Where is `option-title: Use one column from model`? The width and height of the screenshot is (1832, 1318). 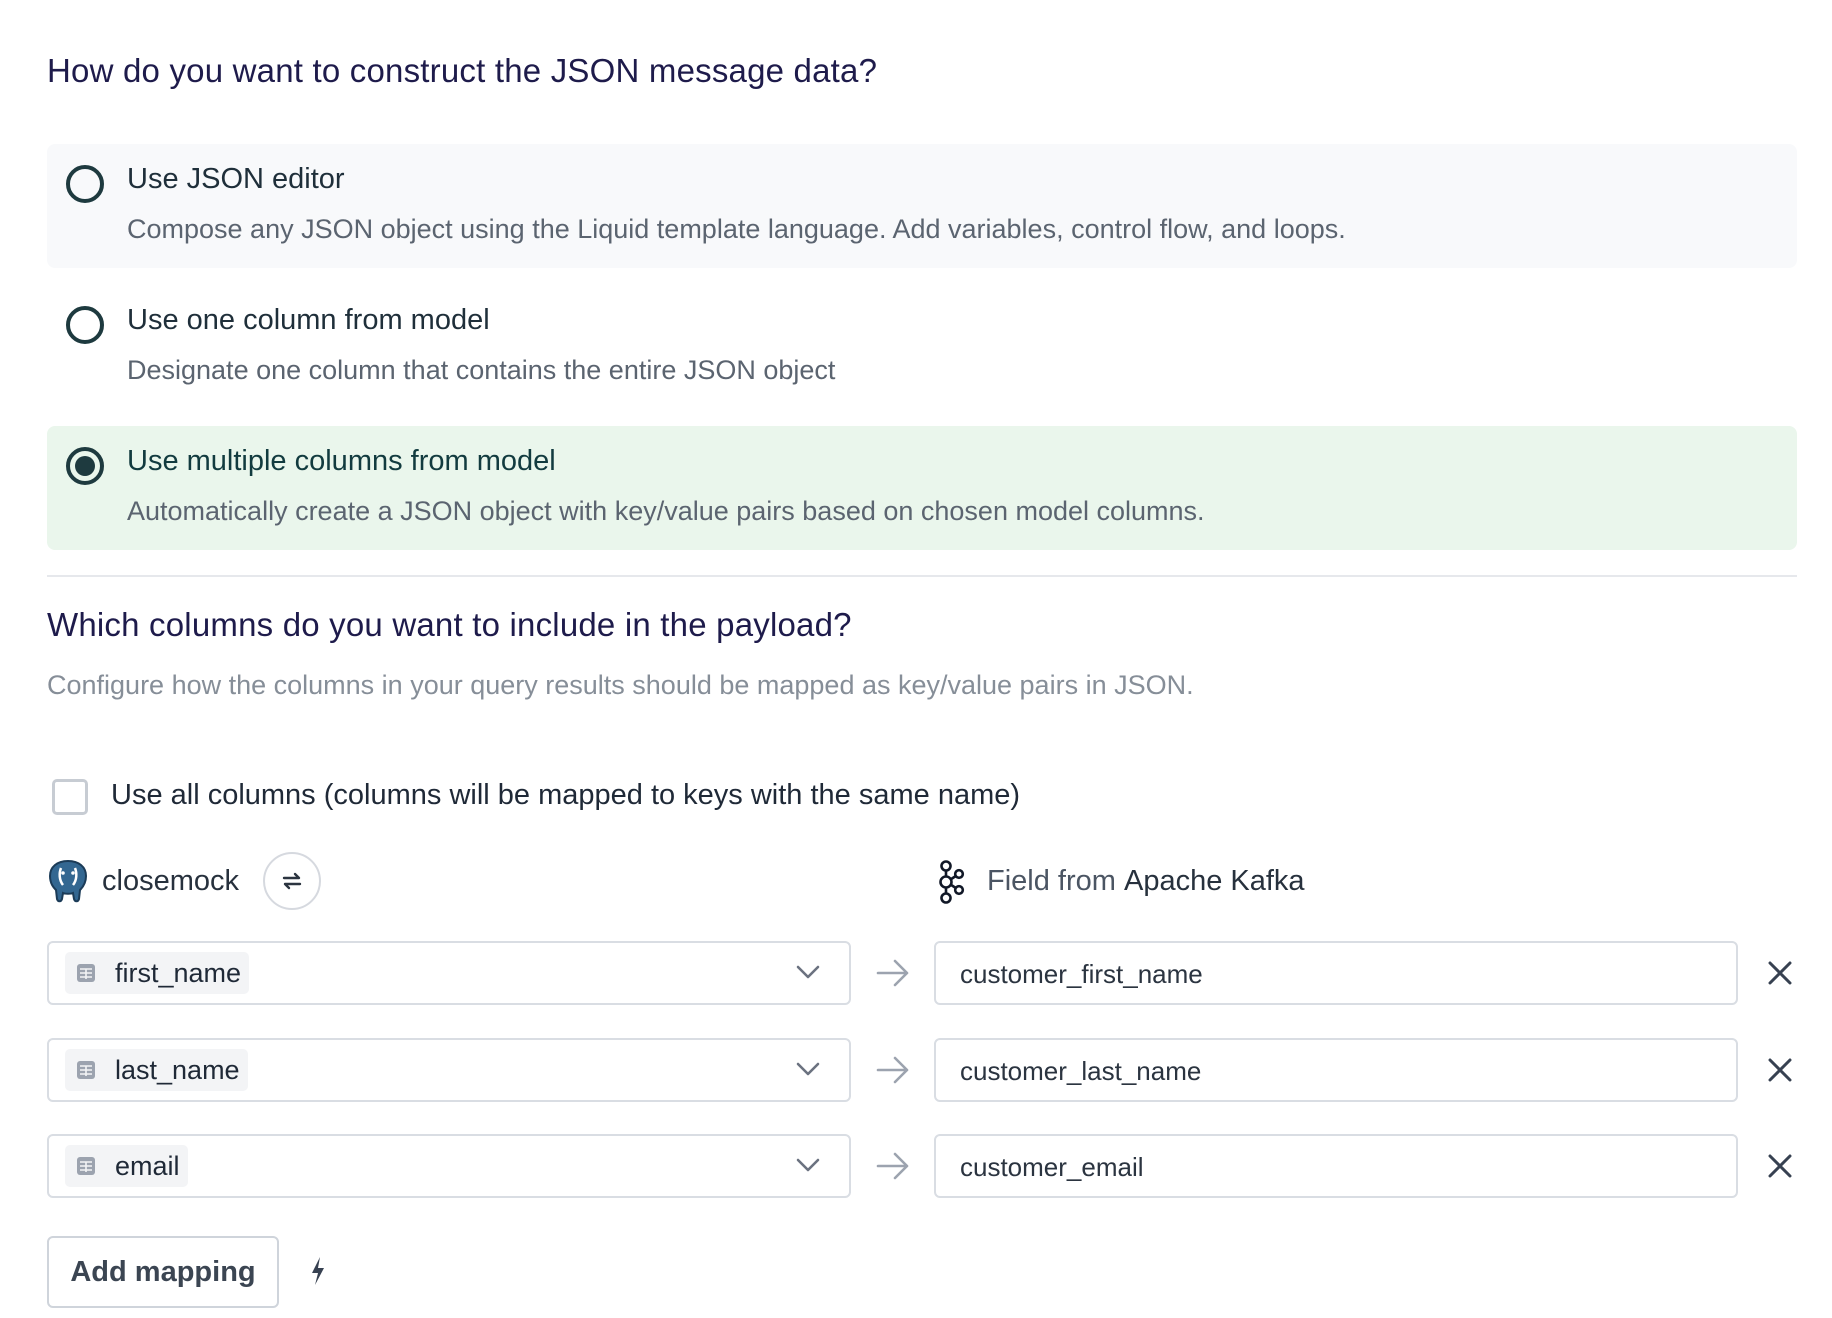
option-title: Use one column from model is located at coordinates (308, 320).